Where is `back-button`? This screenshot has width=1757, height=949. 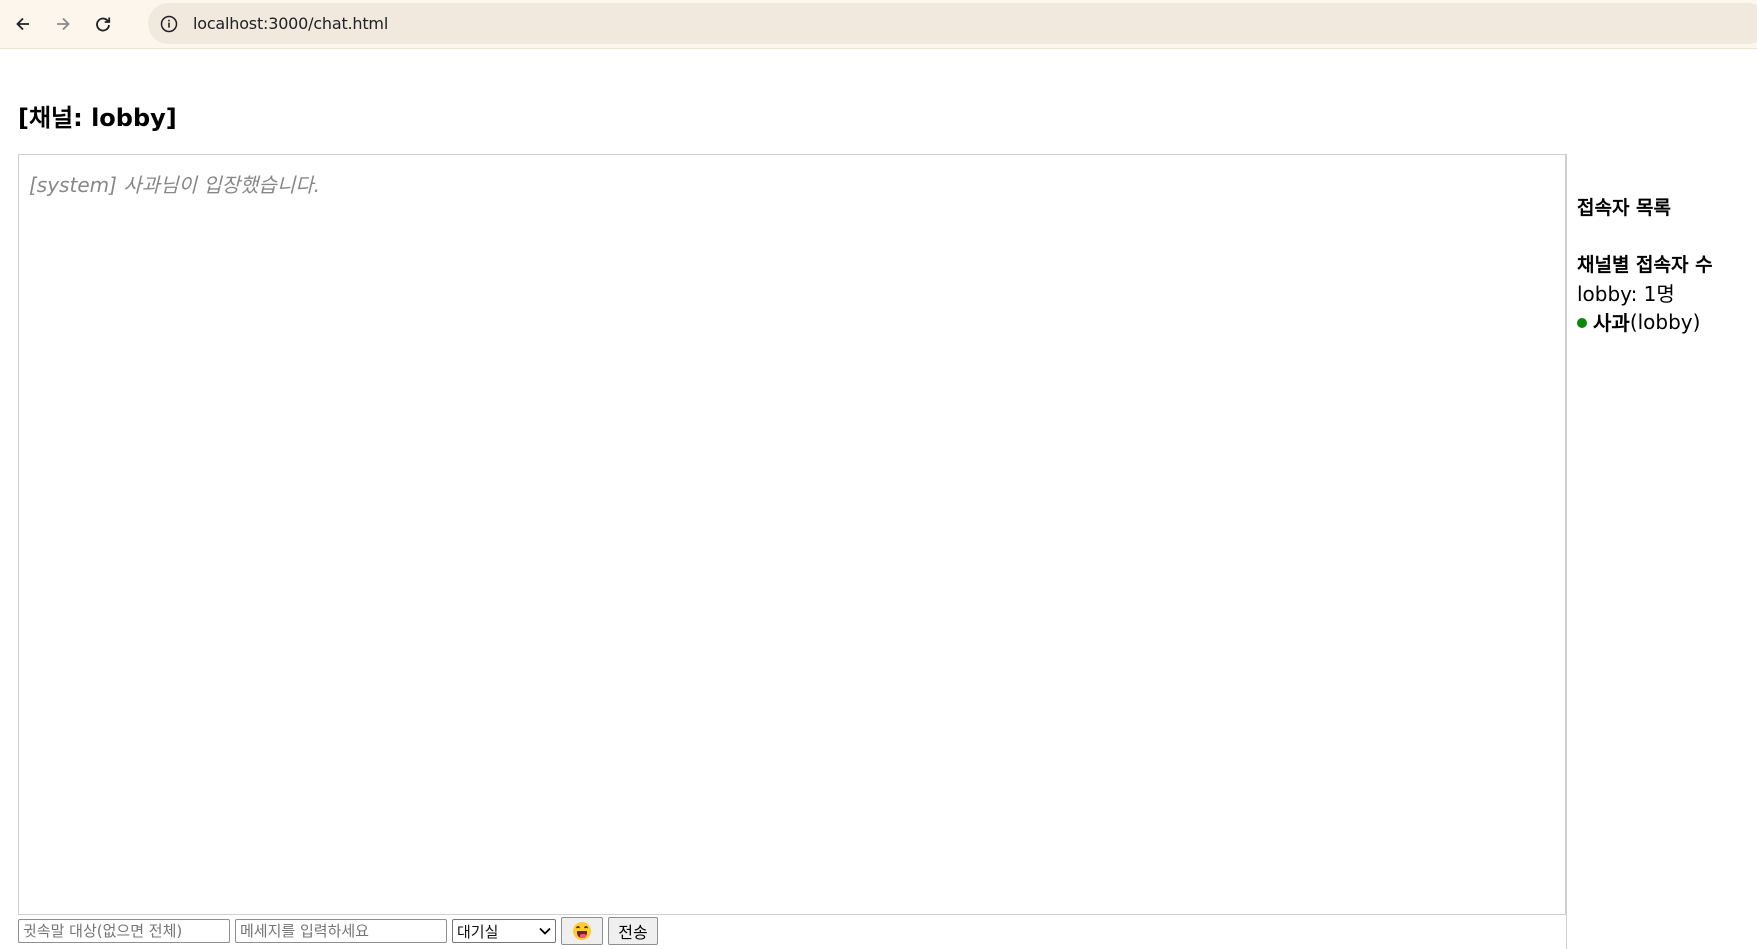
back-button is located at coordinates (23, 24).